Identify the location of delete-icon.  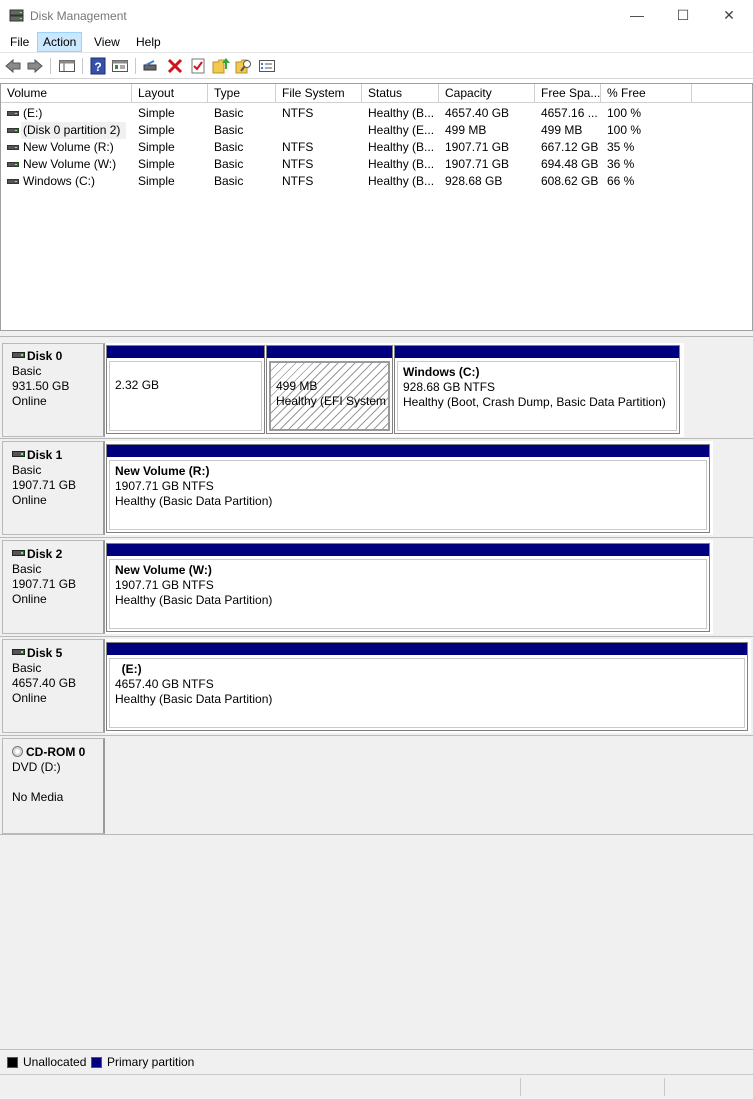
(175, 66).